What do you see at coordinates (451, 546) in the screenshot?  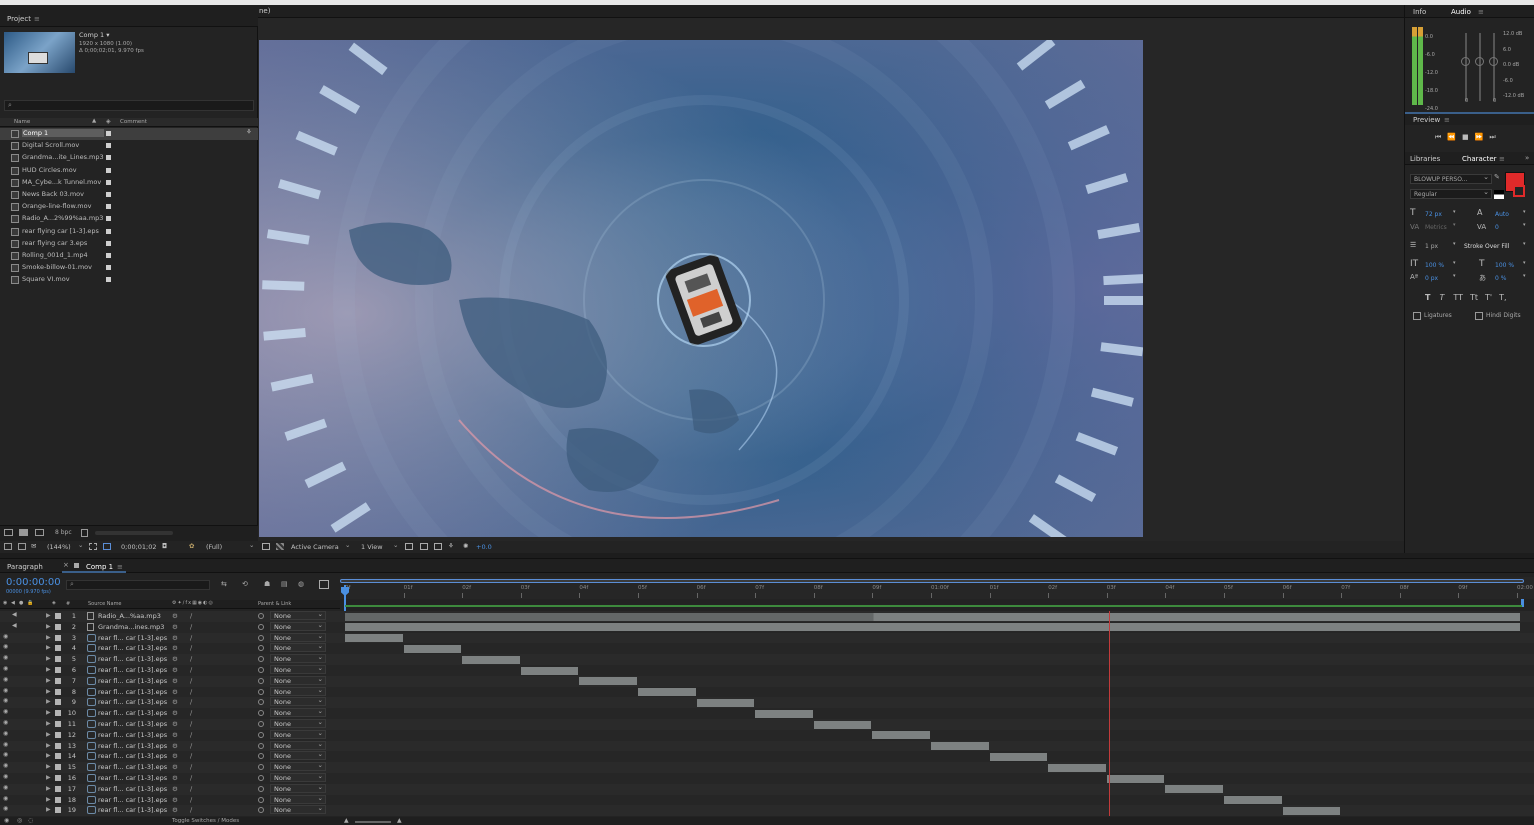 I see `flowchart-icon: ⚘` at bounding box center [451, 546].